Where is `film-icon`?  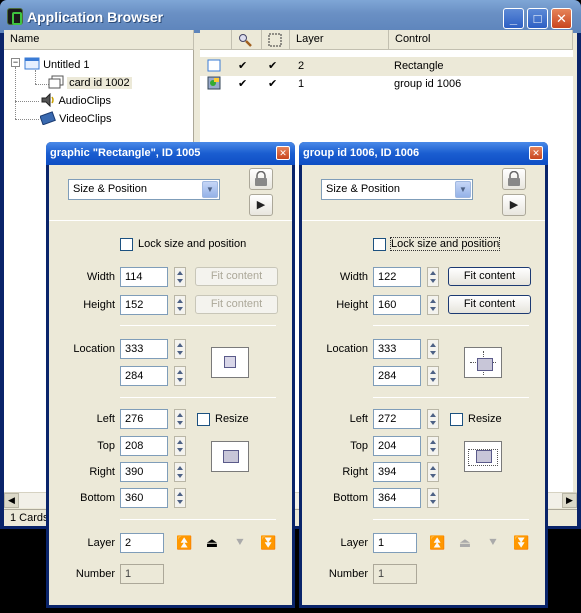 film-icon is located at coordinates (47, 118).